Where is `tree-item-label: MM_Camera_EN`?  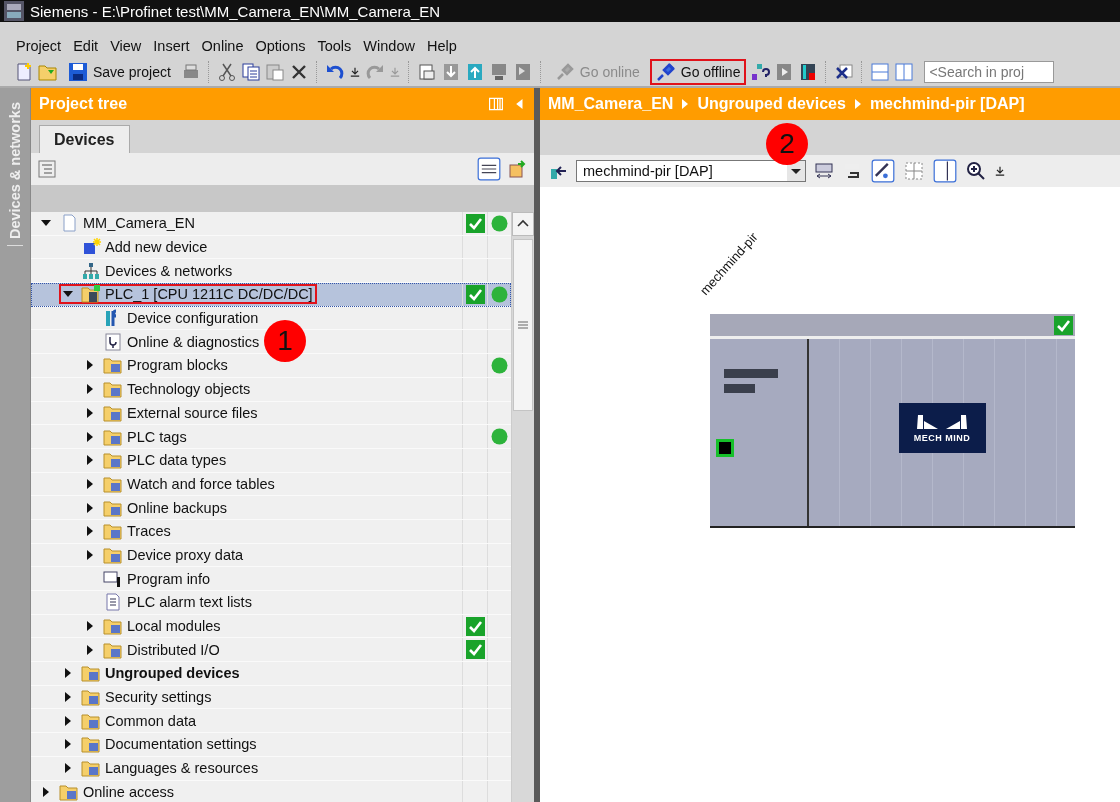
tree-item-label: MM_Camera_EN is located at coordinates (139, 223).